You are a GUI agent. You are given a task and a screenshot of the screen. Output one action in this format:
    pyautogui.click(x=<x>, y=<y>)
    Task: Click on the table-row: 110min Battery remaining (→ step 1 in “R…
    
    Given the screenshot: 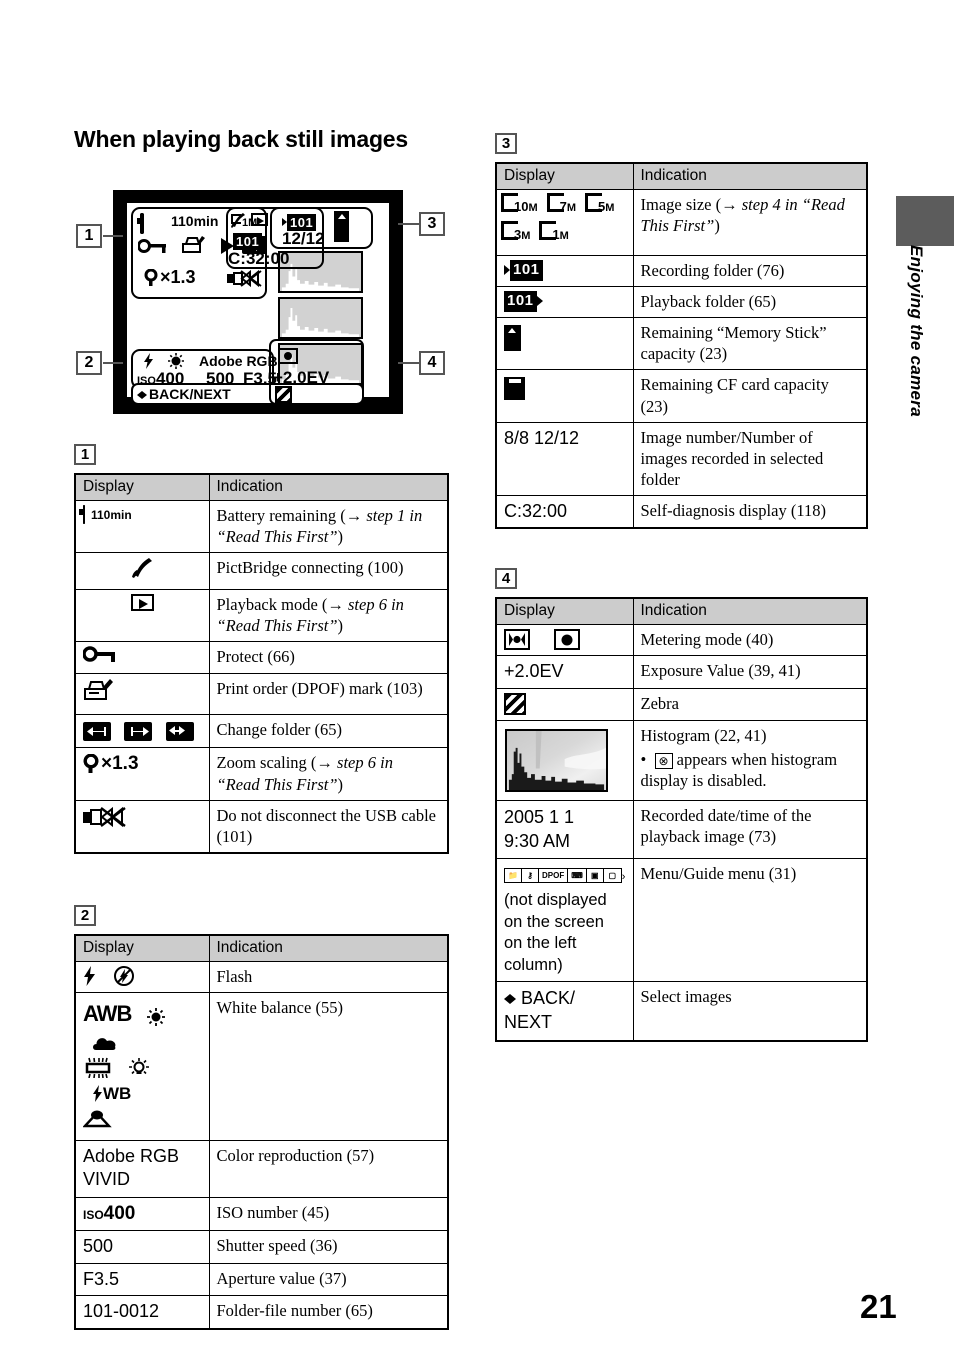 What is the action you would take?
    pyautogui.click(x=261, y=526)
    